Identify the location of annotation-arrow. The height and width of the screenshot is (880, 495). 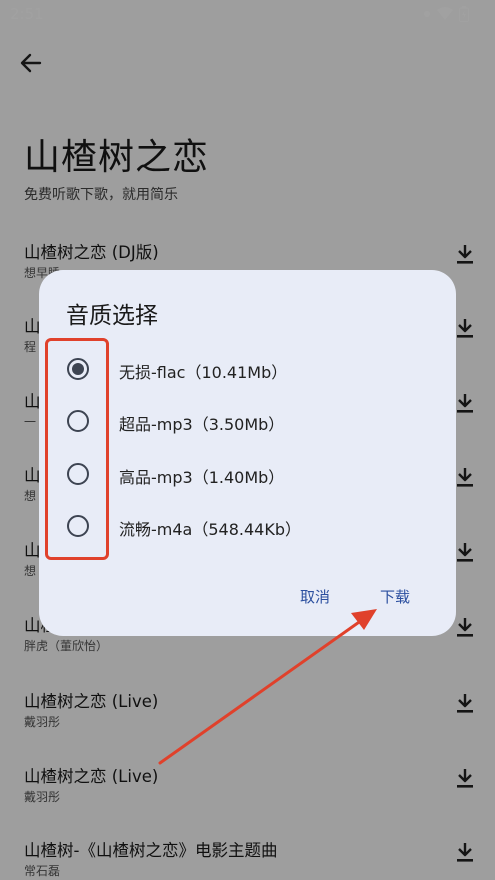
(267, 687).